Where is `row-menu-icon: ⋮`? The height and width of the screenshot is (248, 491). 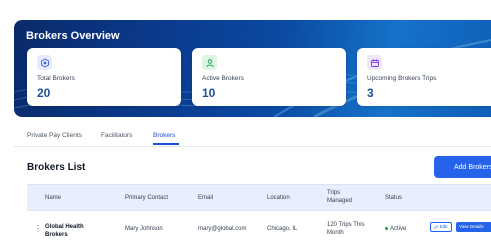 row-menu-icon: ⋮ is located at coordinates (38, 229).